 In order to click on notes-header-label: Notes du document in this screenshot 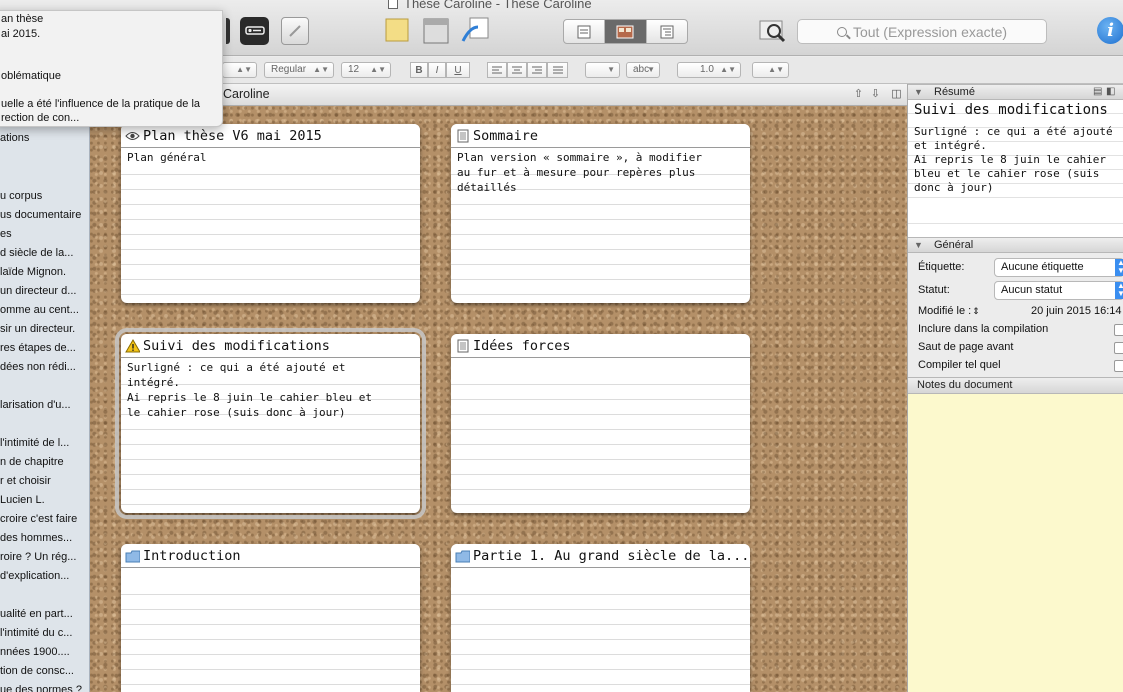, I will do `click(965, 385)`.